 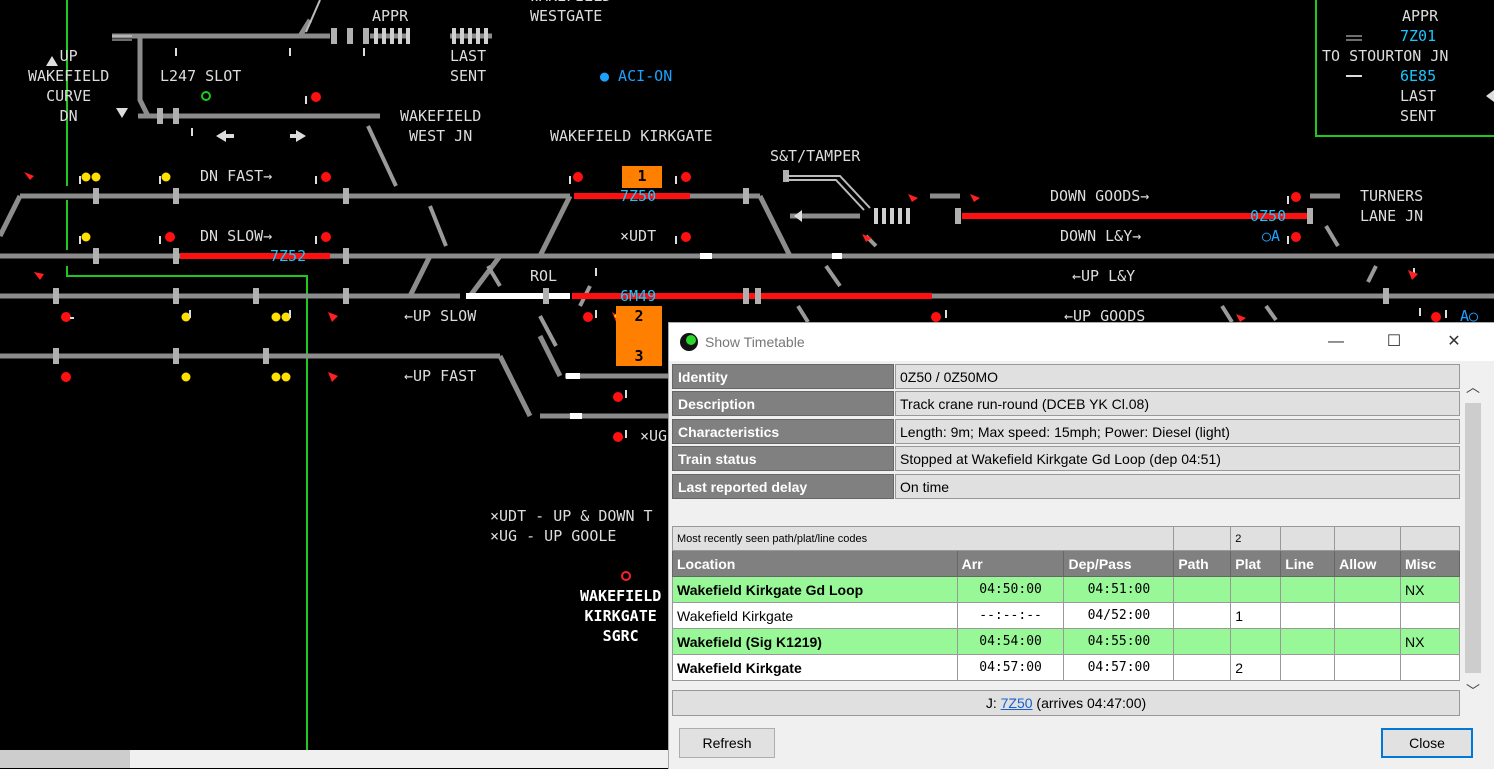 I want to click on berth-6m49: 6M49, so click(x=638, y=296).